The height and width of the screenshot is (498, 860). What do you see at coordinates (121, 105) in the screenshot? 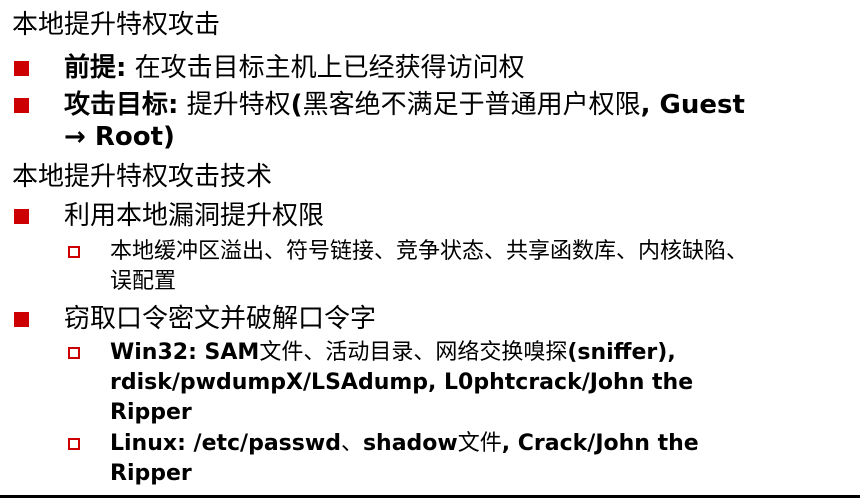
I see `attack-target-label: 攻击目标:` at bounding box center [121, 105].